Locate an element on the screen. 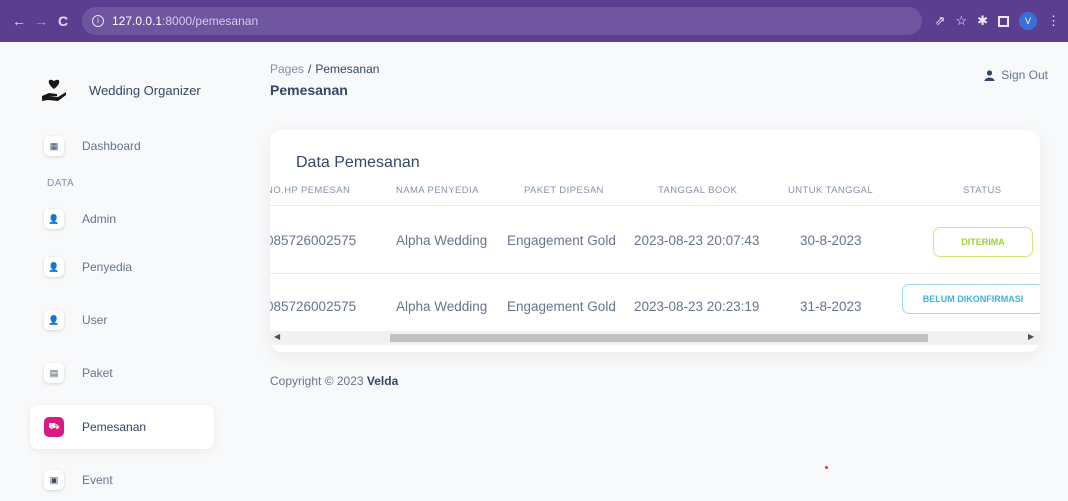  sidebar-item-label: Paket is located at coordinates (97, 373).